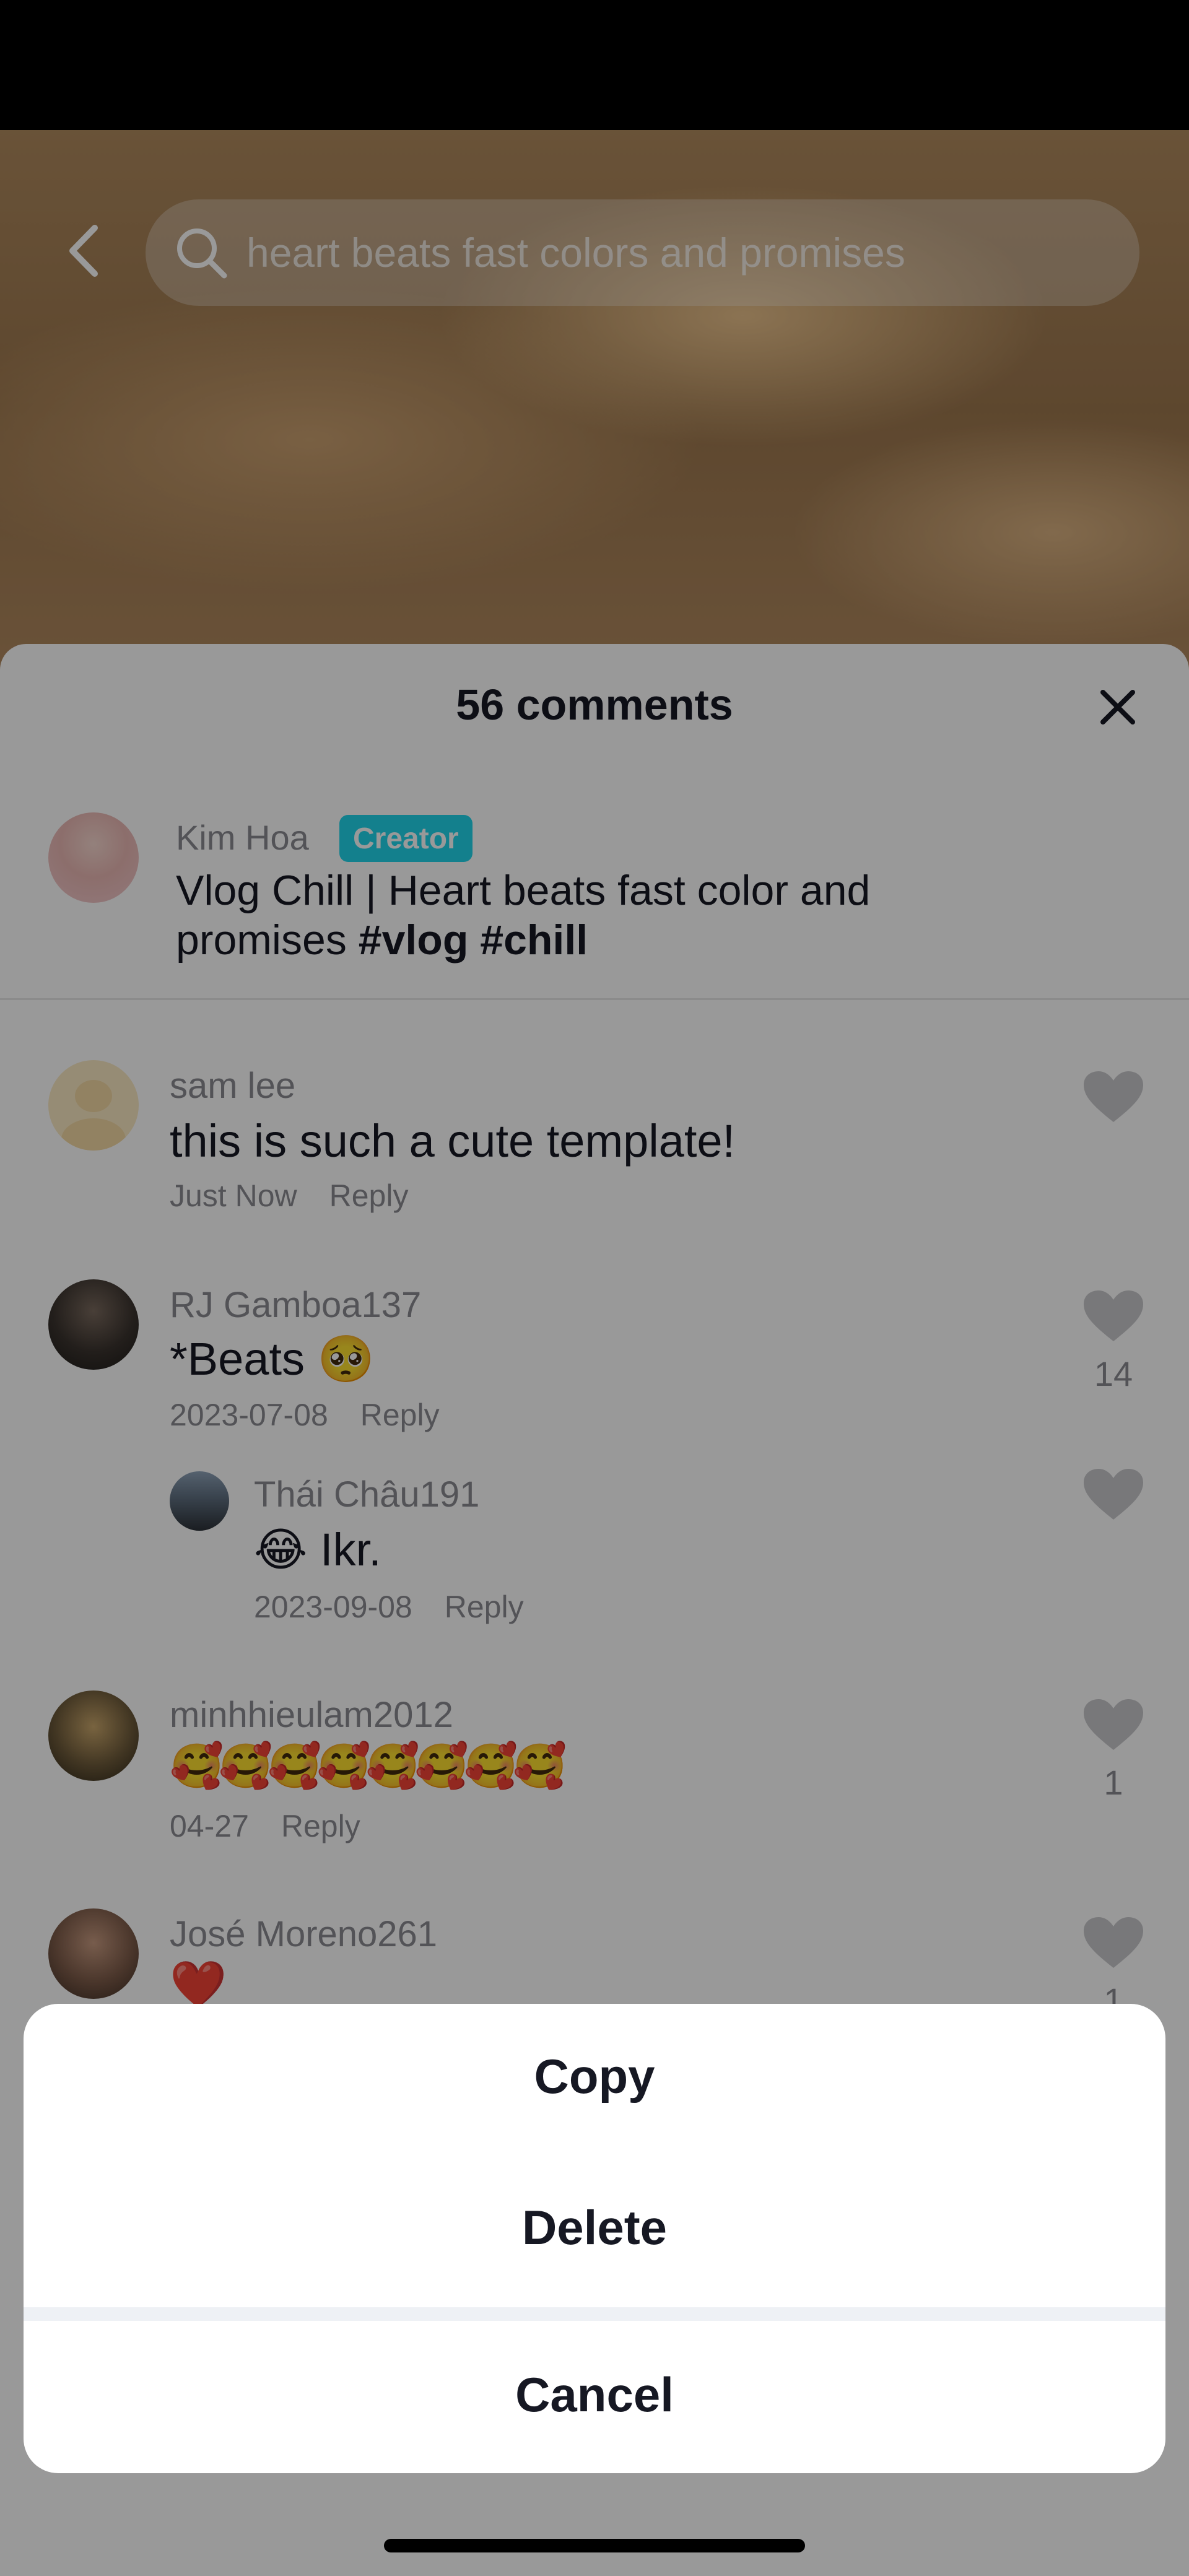 The width and height of the screenshot is (1189, 2576). I want to click on copy-button: Copy, so click(594, 2076).